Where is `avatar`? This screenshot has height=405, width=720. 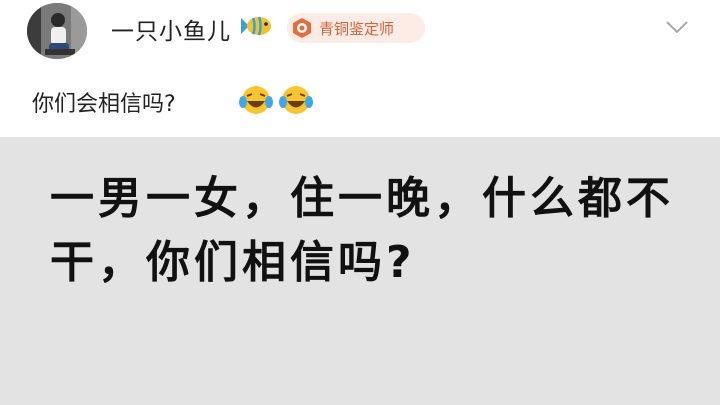 avatar is located at coordinates (57, 31).